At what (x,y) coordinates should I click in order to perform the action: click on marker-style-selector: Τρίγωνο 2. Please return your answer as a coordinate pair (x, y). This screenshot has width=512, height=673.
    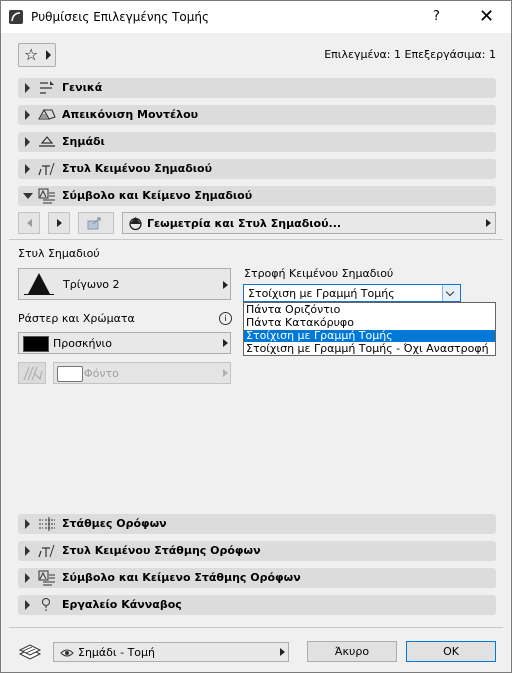
    Looking at the image, I should click on (124, 284).